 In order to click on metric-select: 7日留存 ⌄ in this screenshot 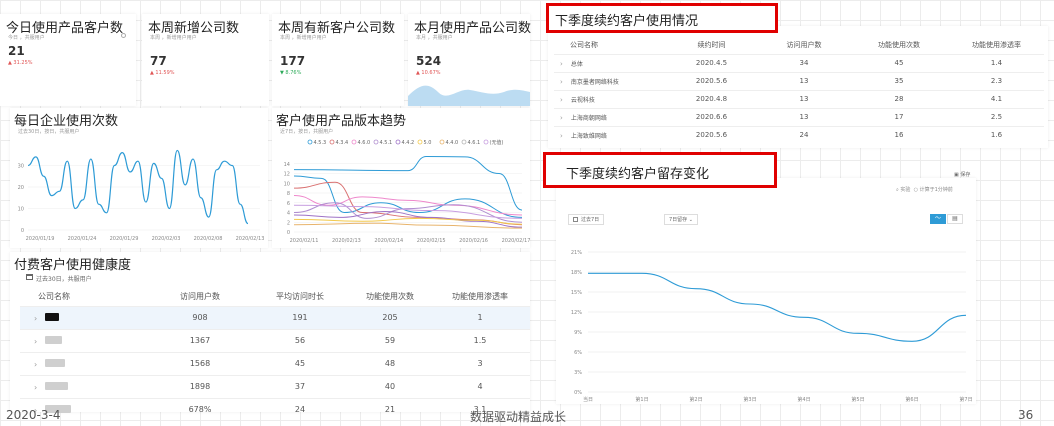, I will do `click(681, 219)`.